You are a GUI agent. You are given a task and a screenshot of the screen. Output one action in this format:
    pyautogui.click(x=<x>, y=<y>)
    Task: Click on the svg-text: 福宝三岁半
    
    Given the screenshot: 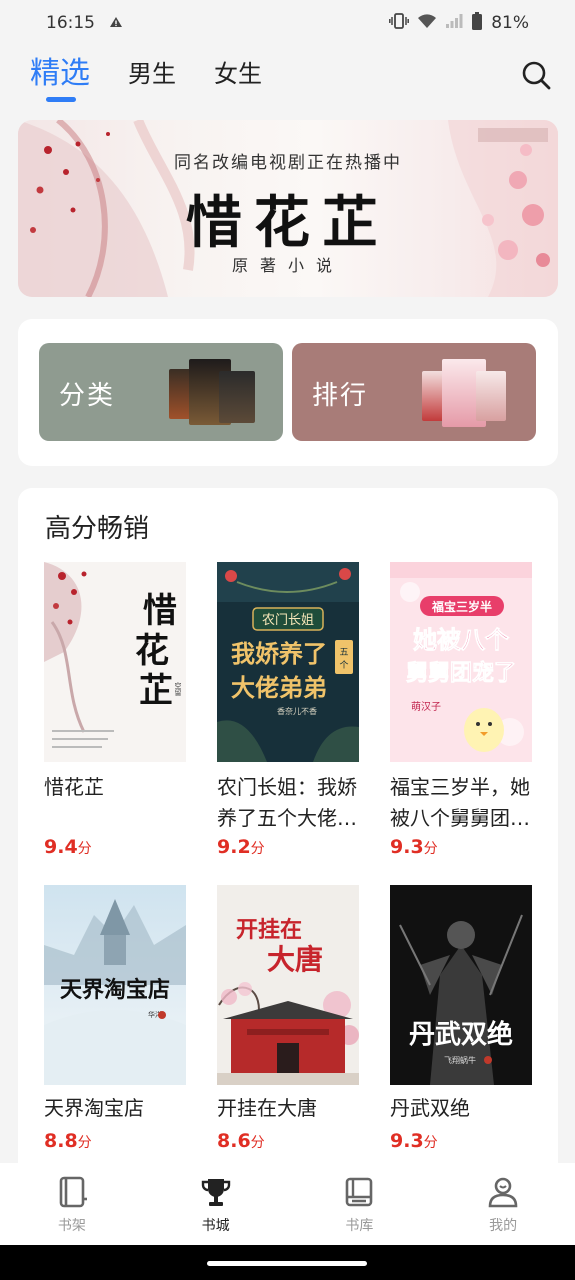 What is the action you would take?
    pyautogui.click(x=461, y=606)
    